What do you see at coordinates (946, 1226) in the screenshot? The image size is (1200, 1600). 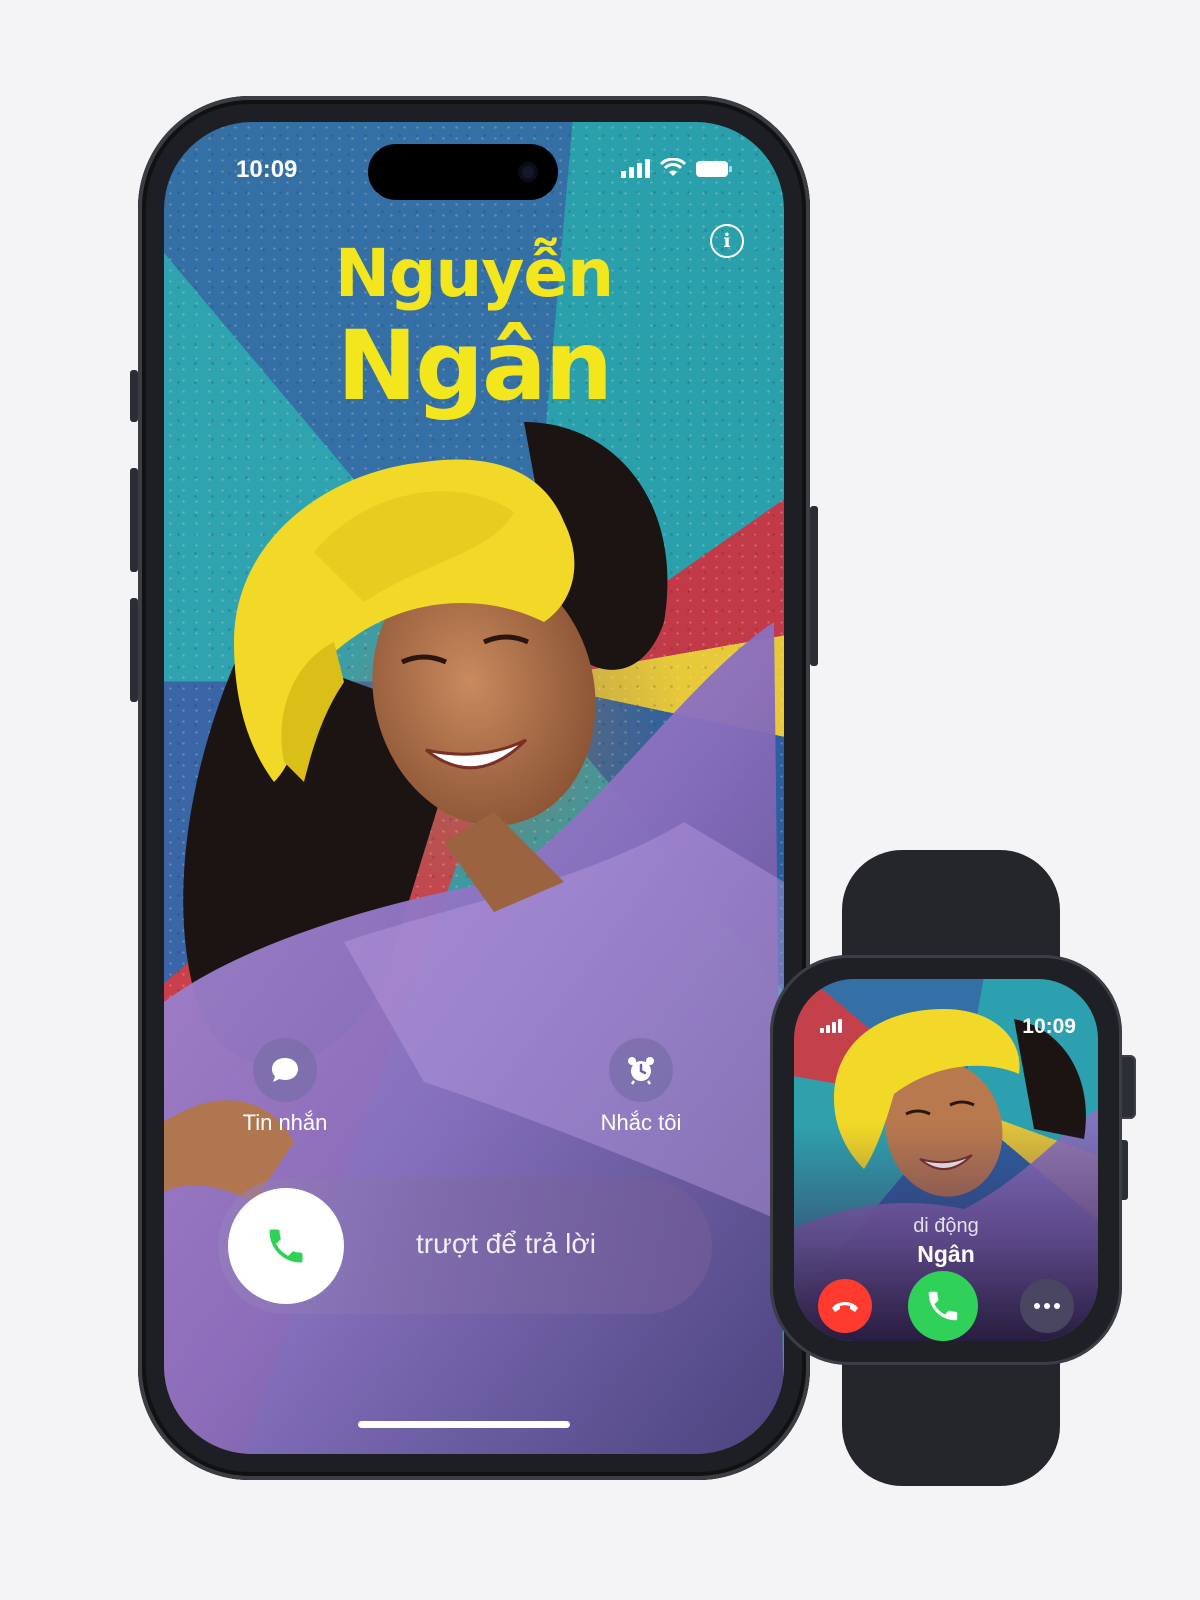 I see `watch-caller-type: di động` at bounding box center [946, 1226].